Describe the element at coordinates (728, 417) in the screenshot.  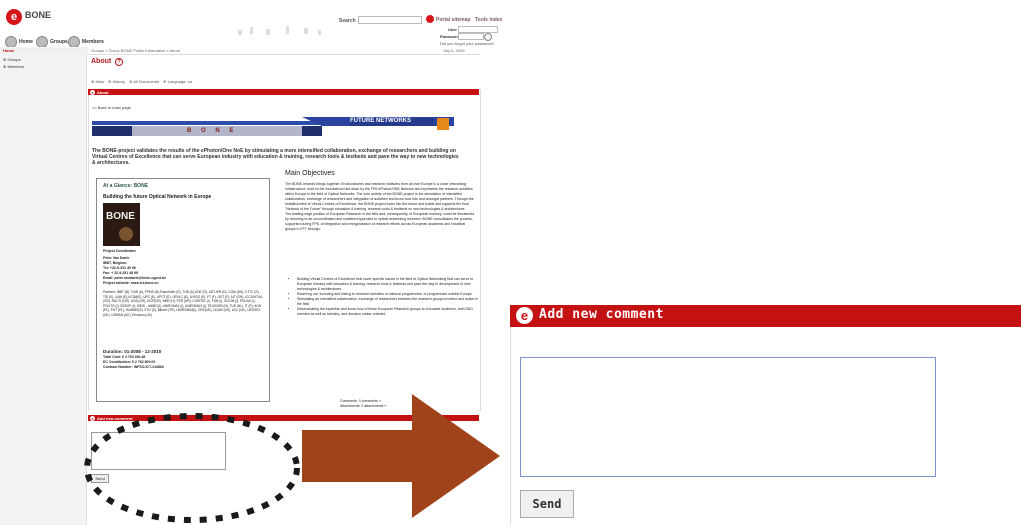
I see `comment-textarea` at that location.